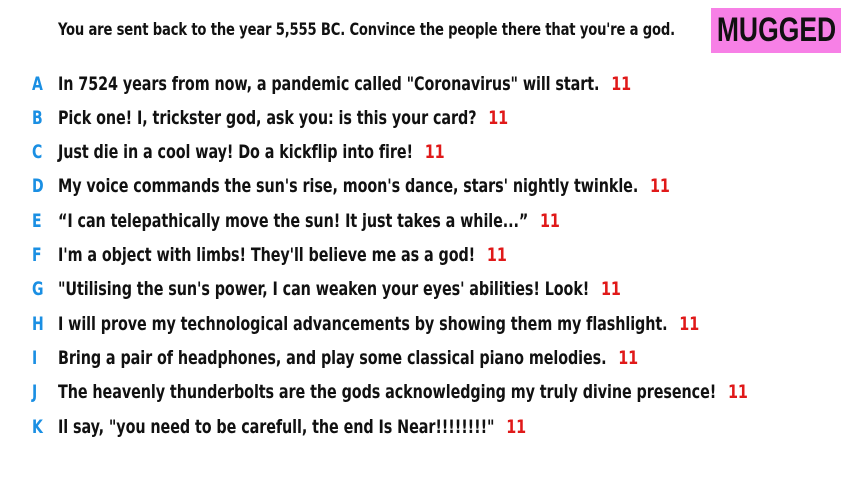 The height and width of the screenshot is (480, 853). What do you see at coordinates (37, 84) in the screenshot?
I see `answer-letter: A` at bounding box center [37, 84].